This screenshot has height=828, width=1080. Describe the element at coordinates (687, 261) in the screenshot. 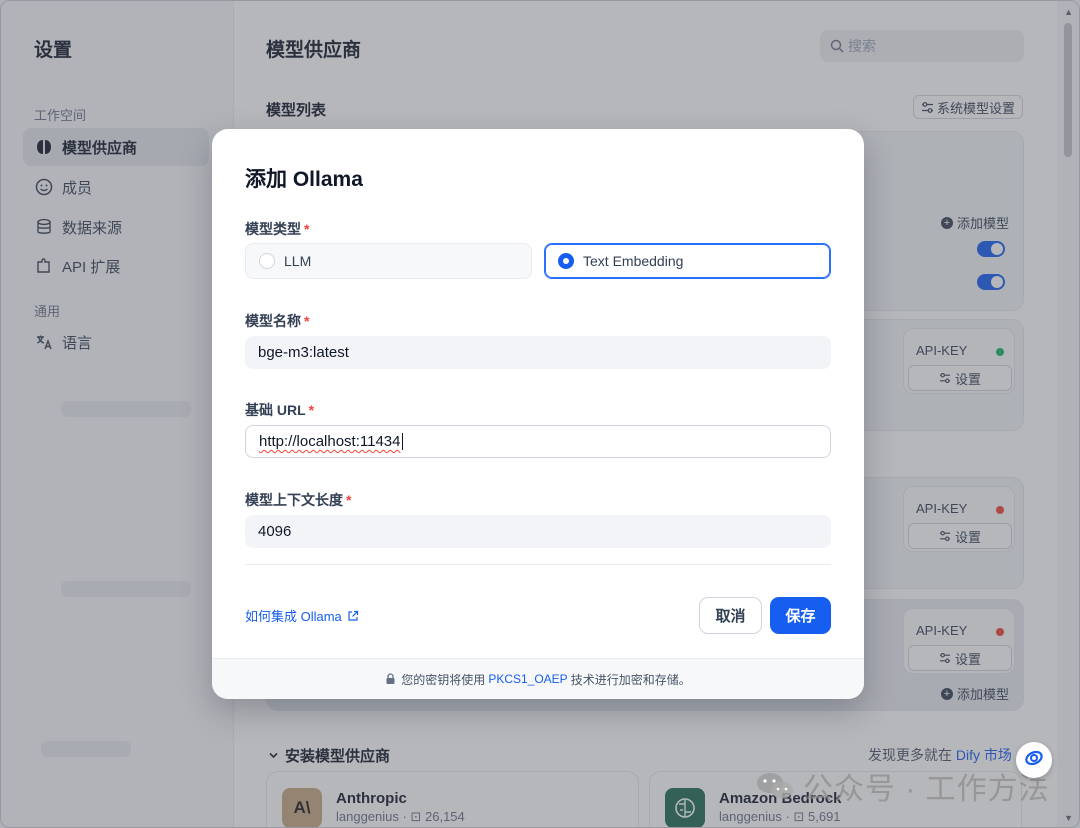

I see `model-type-option-text-embedding: Text Embedding` at that location.